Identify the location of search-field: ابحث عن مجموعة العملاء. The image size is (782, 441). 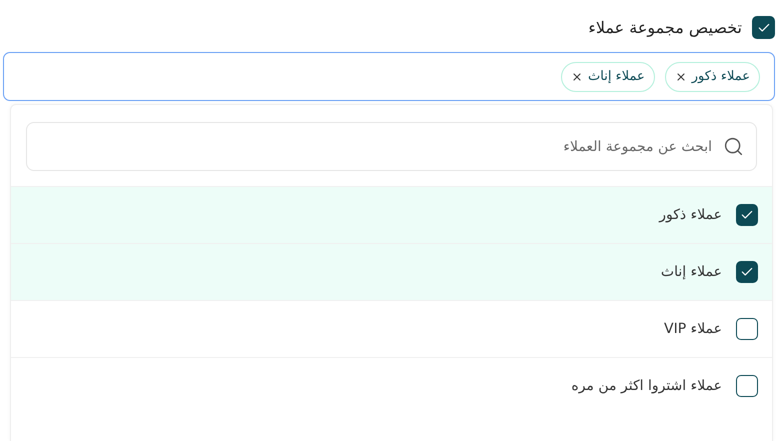
(391, 146).